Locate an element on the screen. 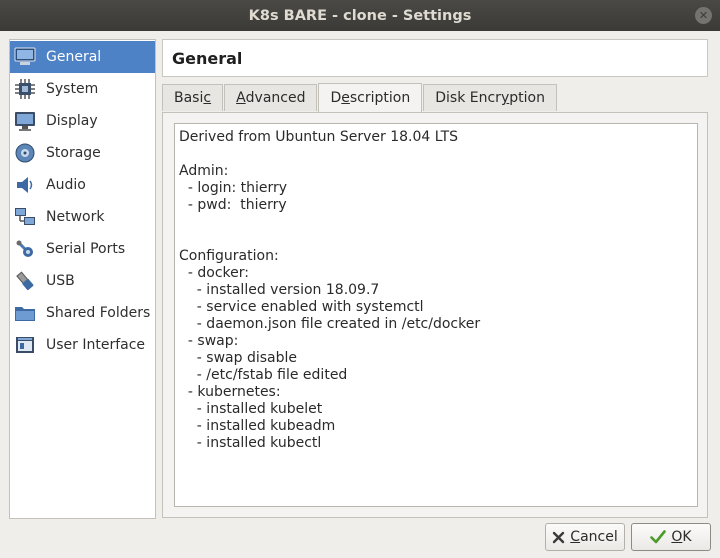  network-icon is located at coordinates (25, 217).